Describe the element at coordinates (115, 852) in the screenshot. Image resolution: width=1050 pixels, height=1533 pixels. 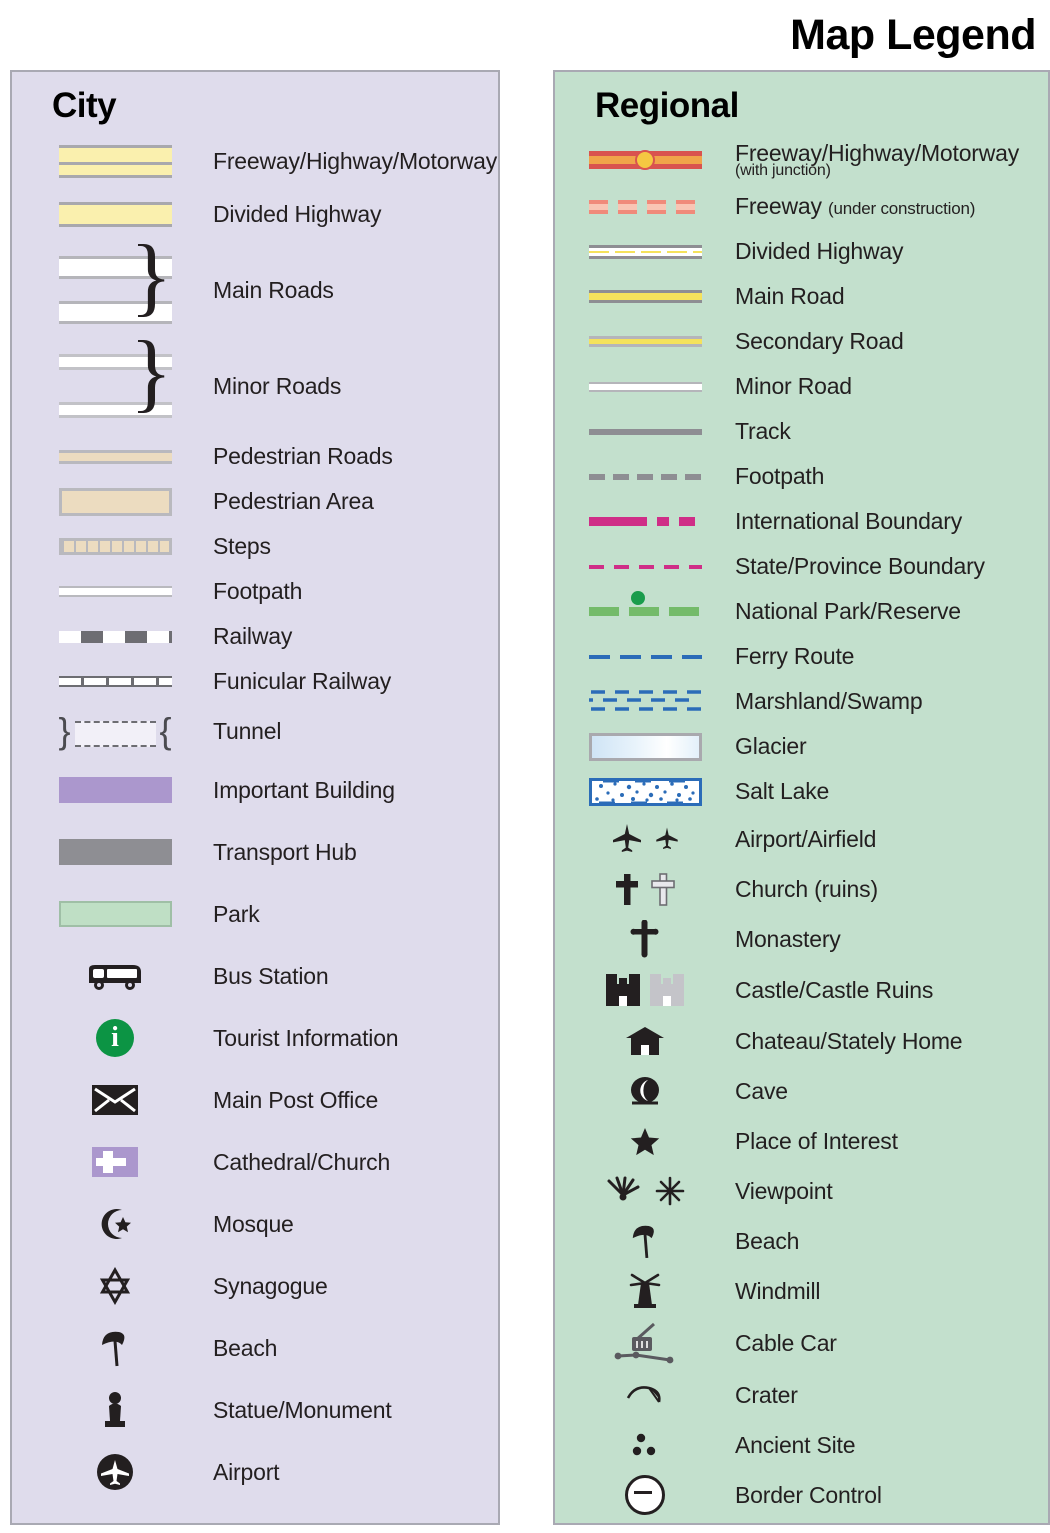
I see `transport-hub-swatch-symbol` at that location.